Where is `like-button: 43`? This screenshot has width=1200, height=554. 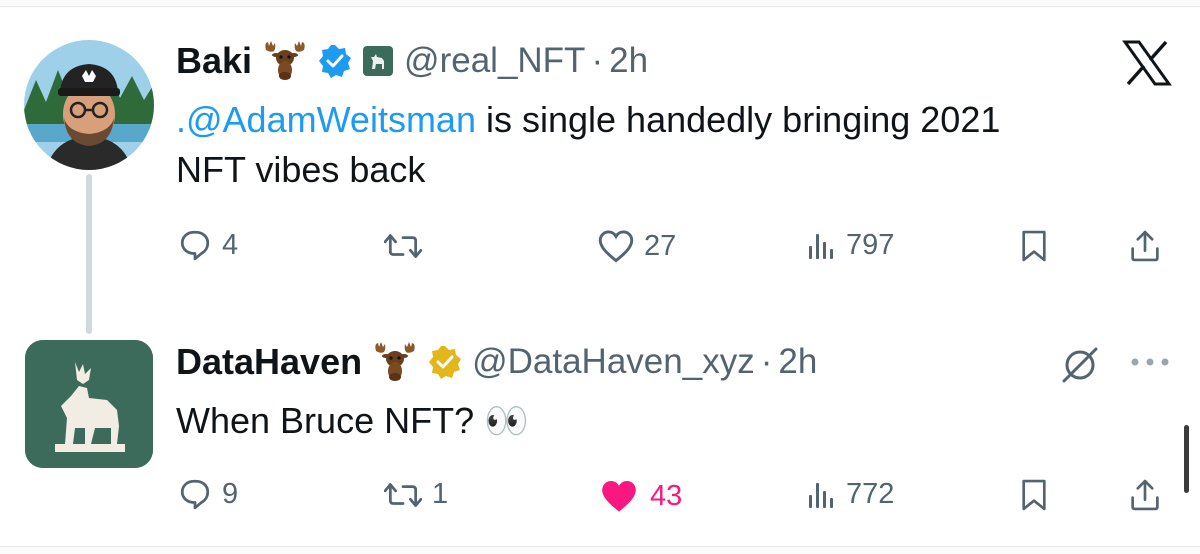 like-button: 43 is located at coordinates (640, 496).